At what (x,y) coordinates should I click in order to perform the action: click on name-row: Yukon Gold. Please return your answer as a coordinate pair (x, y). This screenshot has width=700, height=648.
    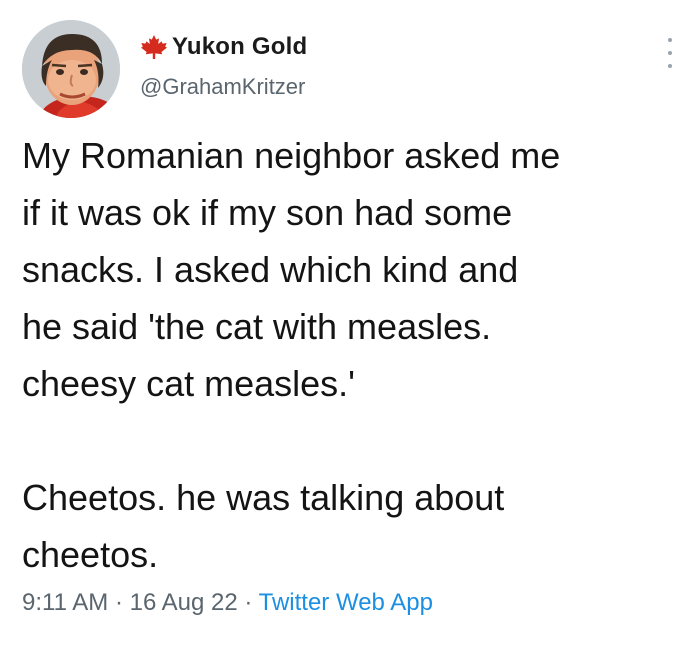
    Looking at the image, I should click on (223, 47).